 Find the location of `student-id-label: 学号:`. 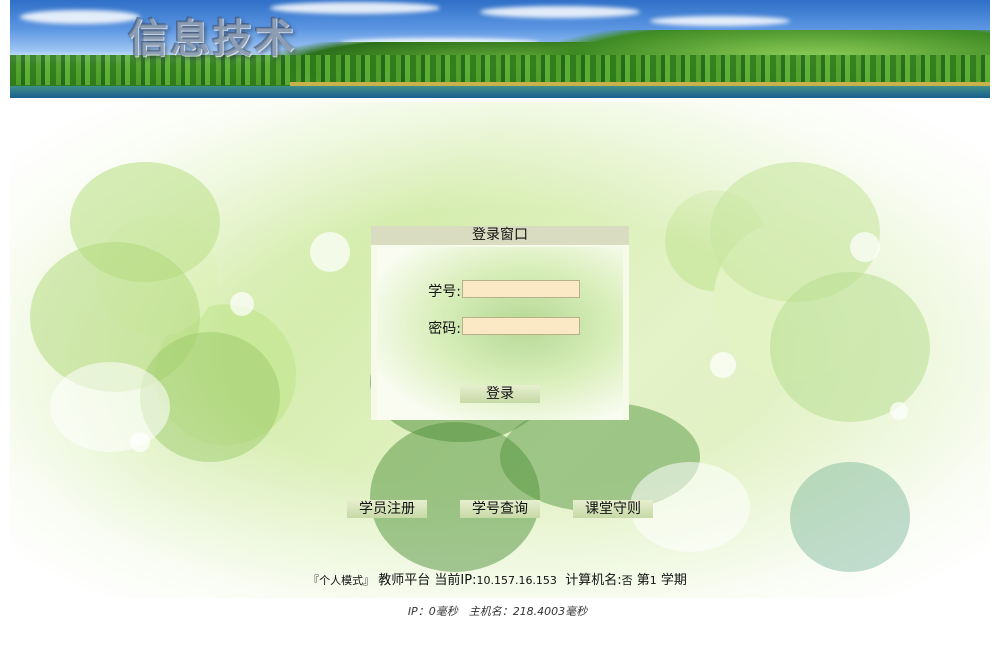

student-id-label: 学号: is located at coordinates (444, 292).